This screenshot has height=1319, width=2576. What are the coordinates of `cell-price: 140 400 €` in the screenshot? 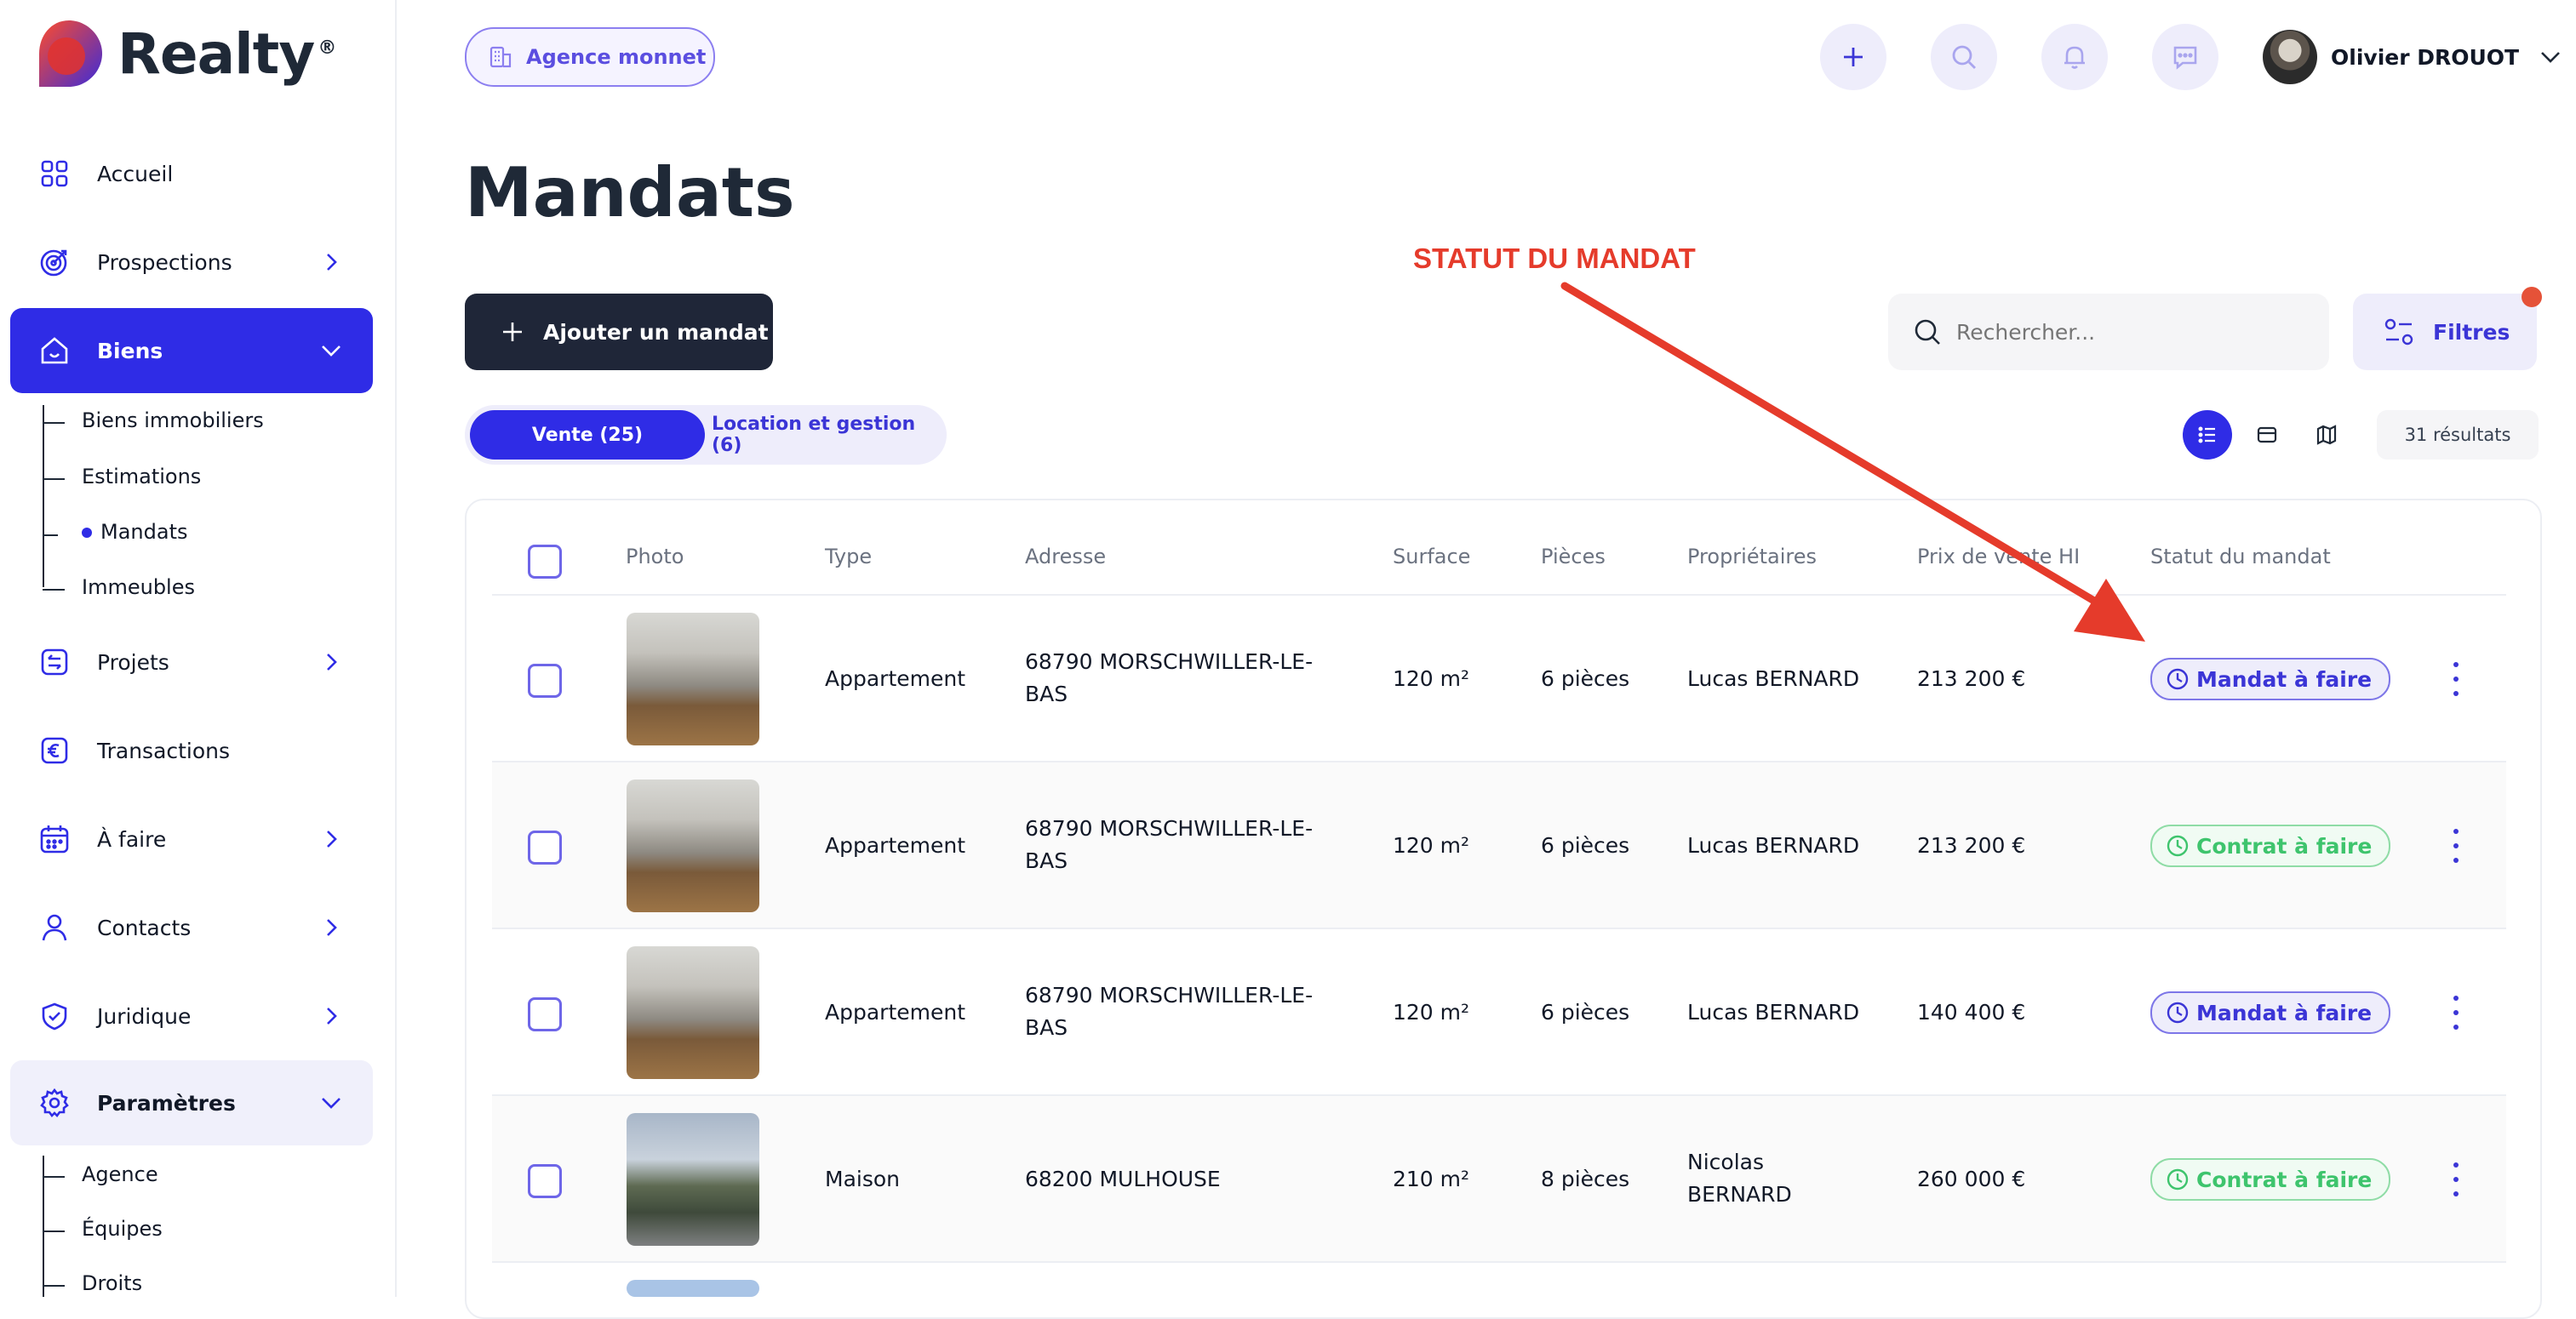 It's located at (1972, 1012).